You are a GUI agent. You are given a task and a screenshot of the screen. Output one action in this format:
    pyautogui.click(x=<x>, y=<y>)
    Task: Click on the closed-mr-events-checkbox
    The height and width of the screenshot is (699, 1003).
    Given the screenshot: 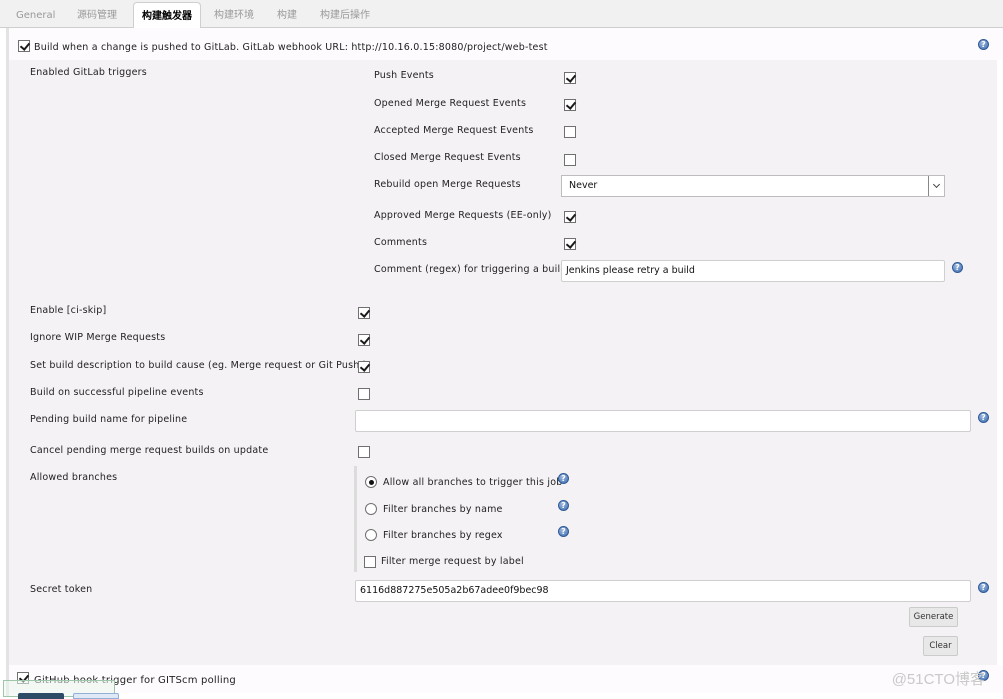 What is the action you would take?
    pyautogui.click(x=570, y=160)
    